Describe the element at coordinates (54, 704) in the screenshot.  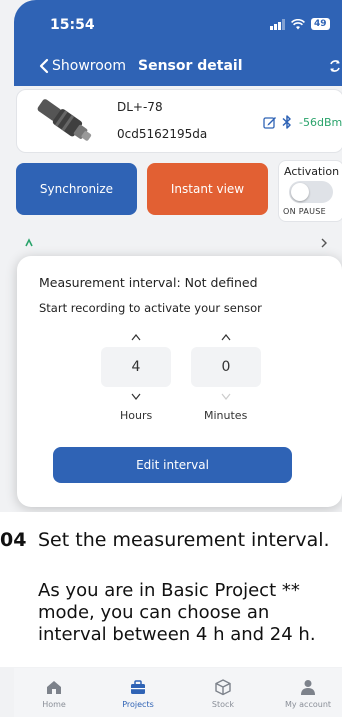
I see `tab-label: Home` at that location.